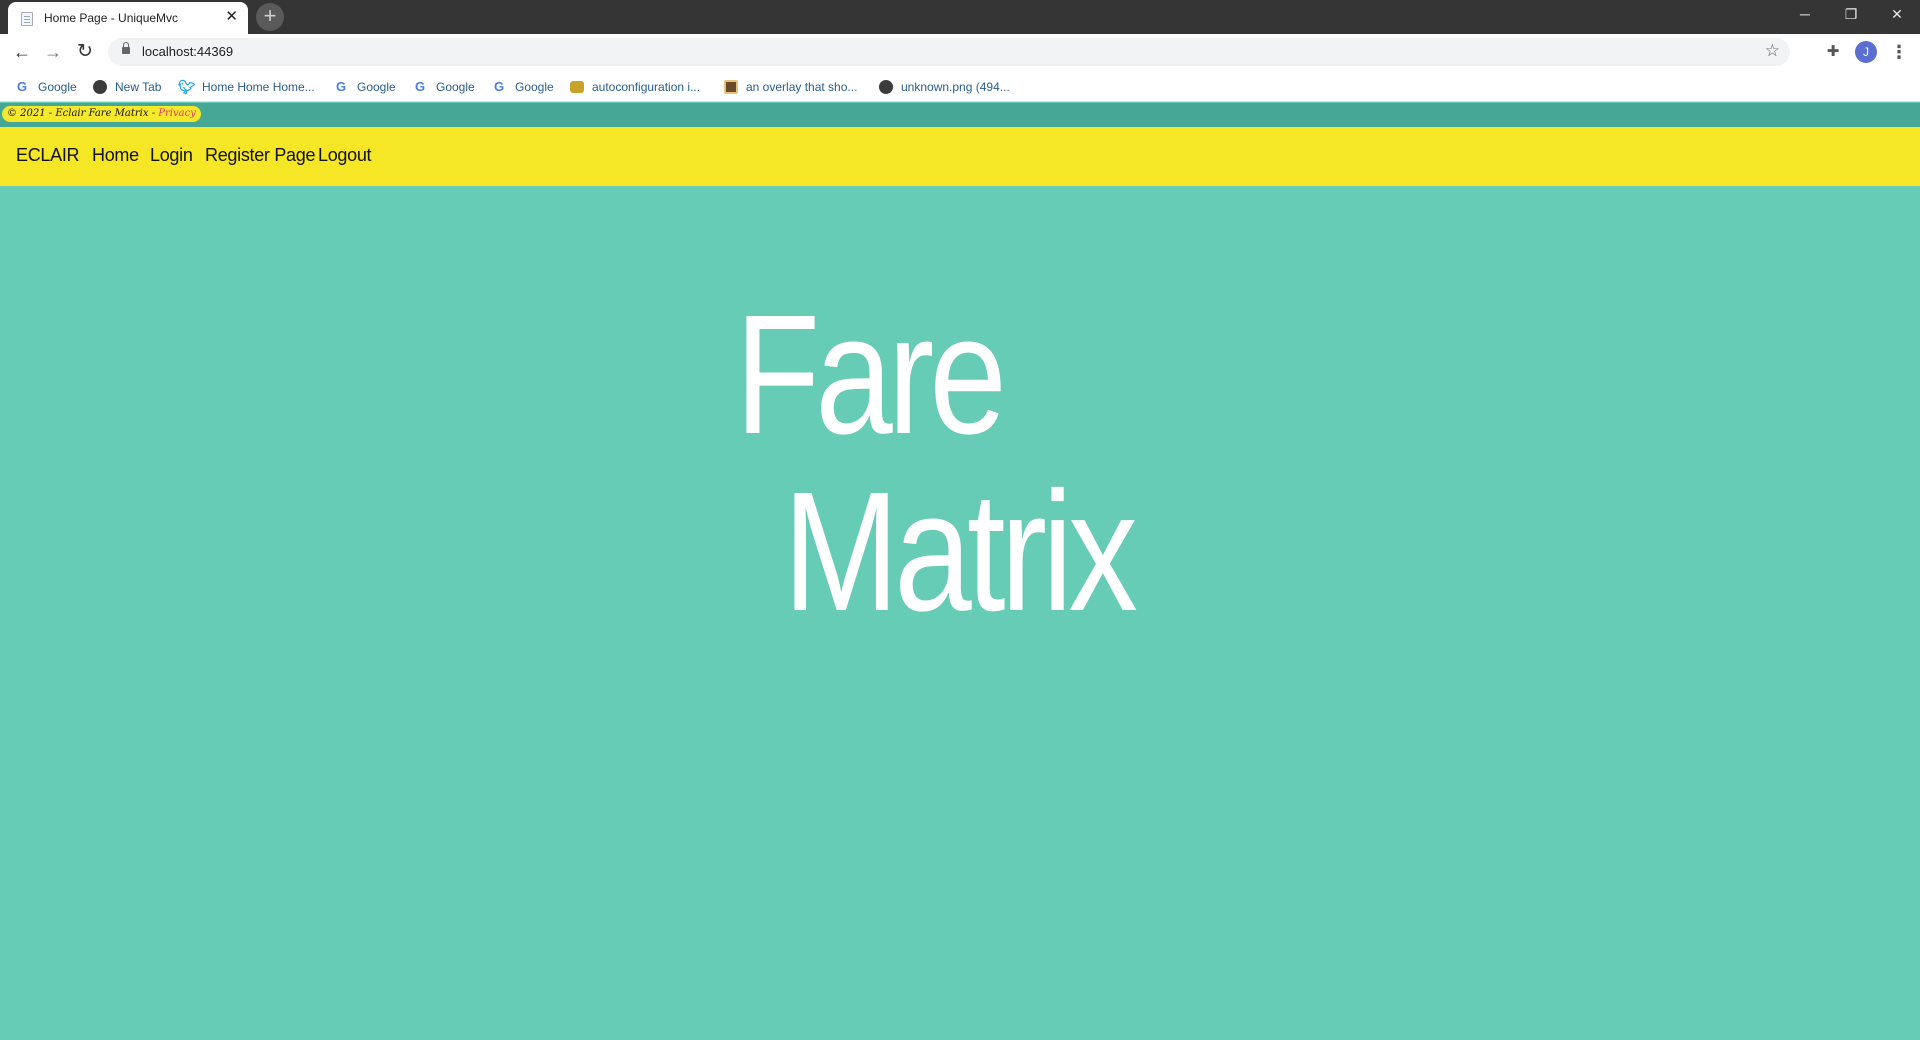  I want to click on bookmark-star-icon: ☆, so click(1772, 51).